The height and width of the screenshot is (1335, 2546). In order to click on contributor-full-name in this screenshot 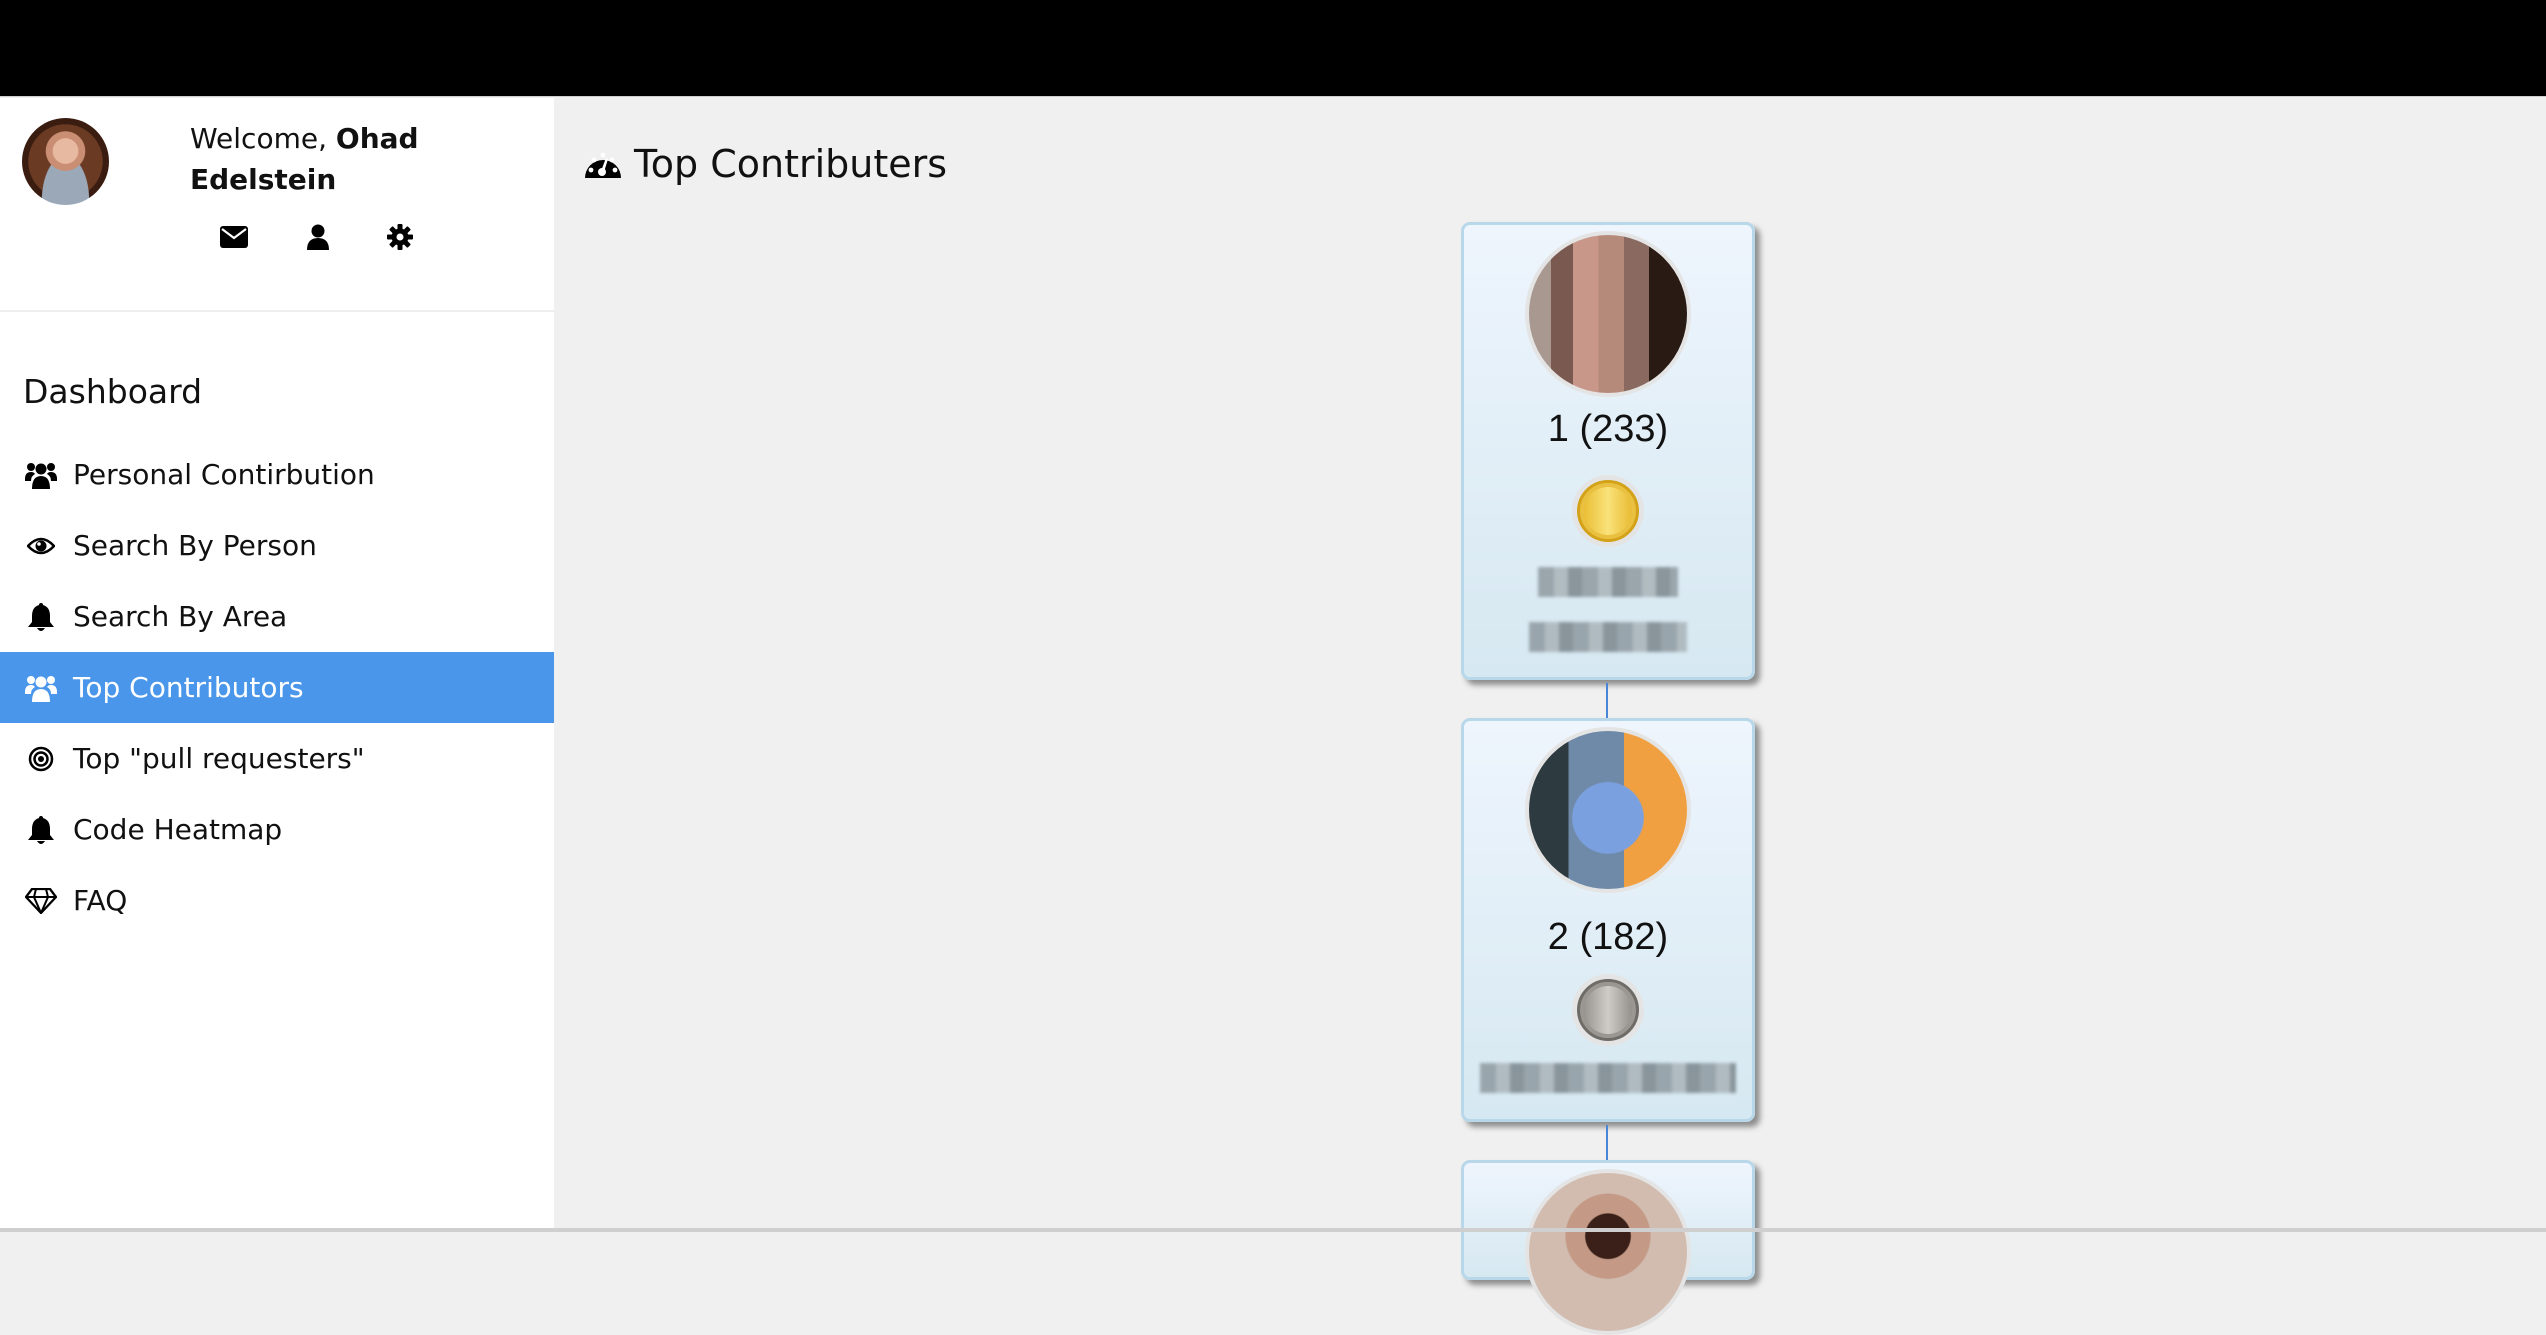, I will do `click(1608, 1078)`.